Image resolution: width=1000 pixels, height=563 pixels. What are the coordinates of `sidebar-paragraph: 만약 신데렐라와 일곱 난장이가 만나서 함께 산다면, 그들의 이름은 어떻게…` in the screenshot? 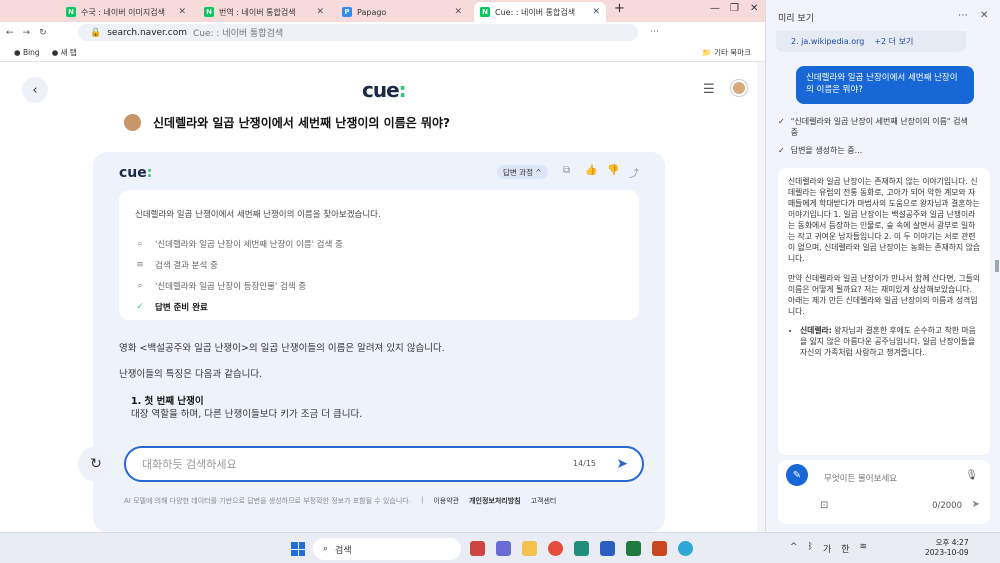 It's located at (884, 294).